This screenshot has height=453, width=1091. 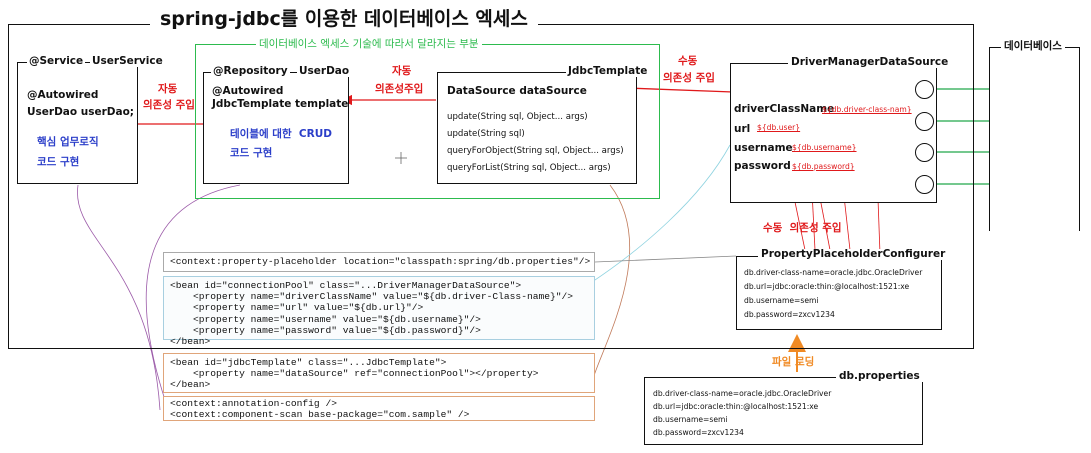 What do you see at coordinates (879, 376) in the screenshot?
I see `db-properties-title: db.properties` at bounding box center [879, 376].